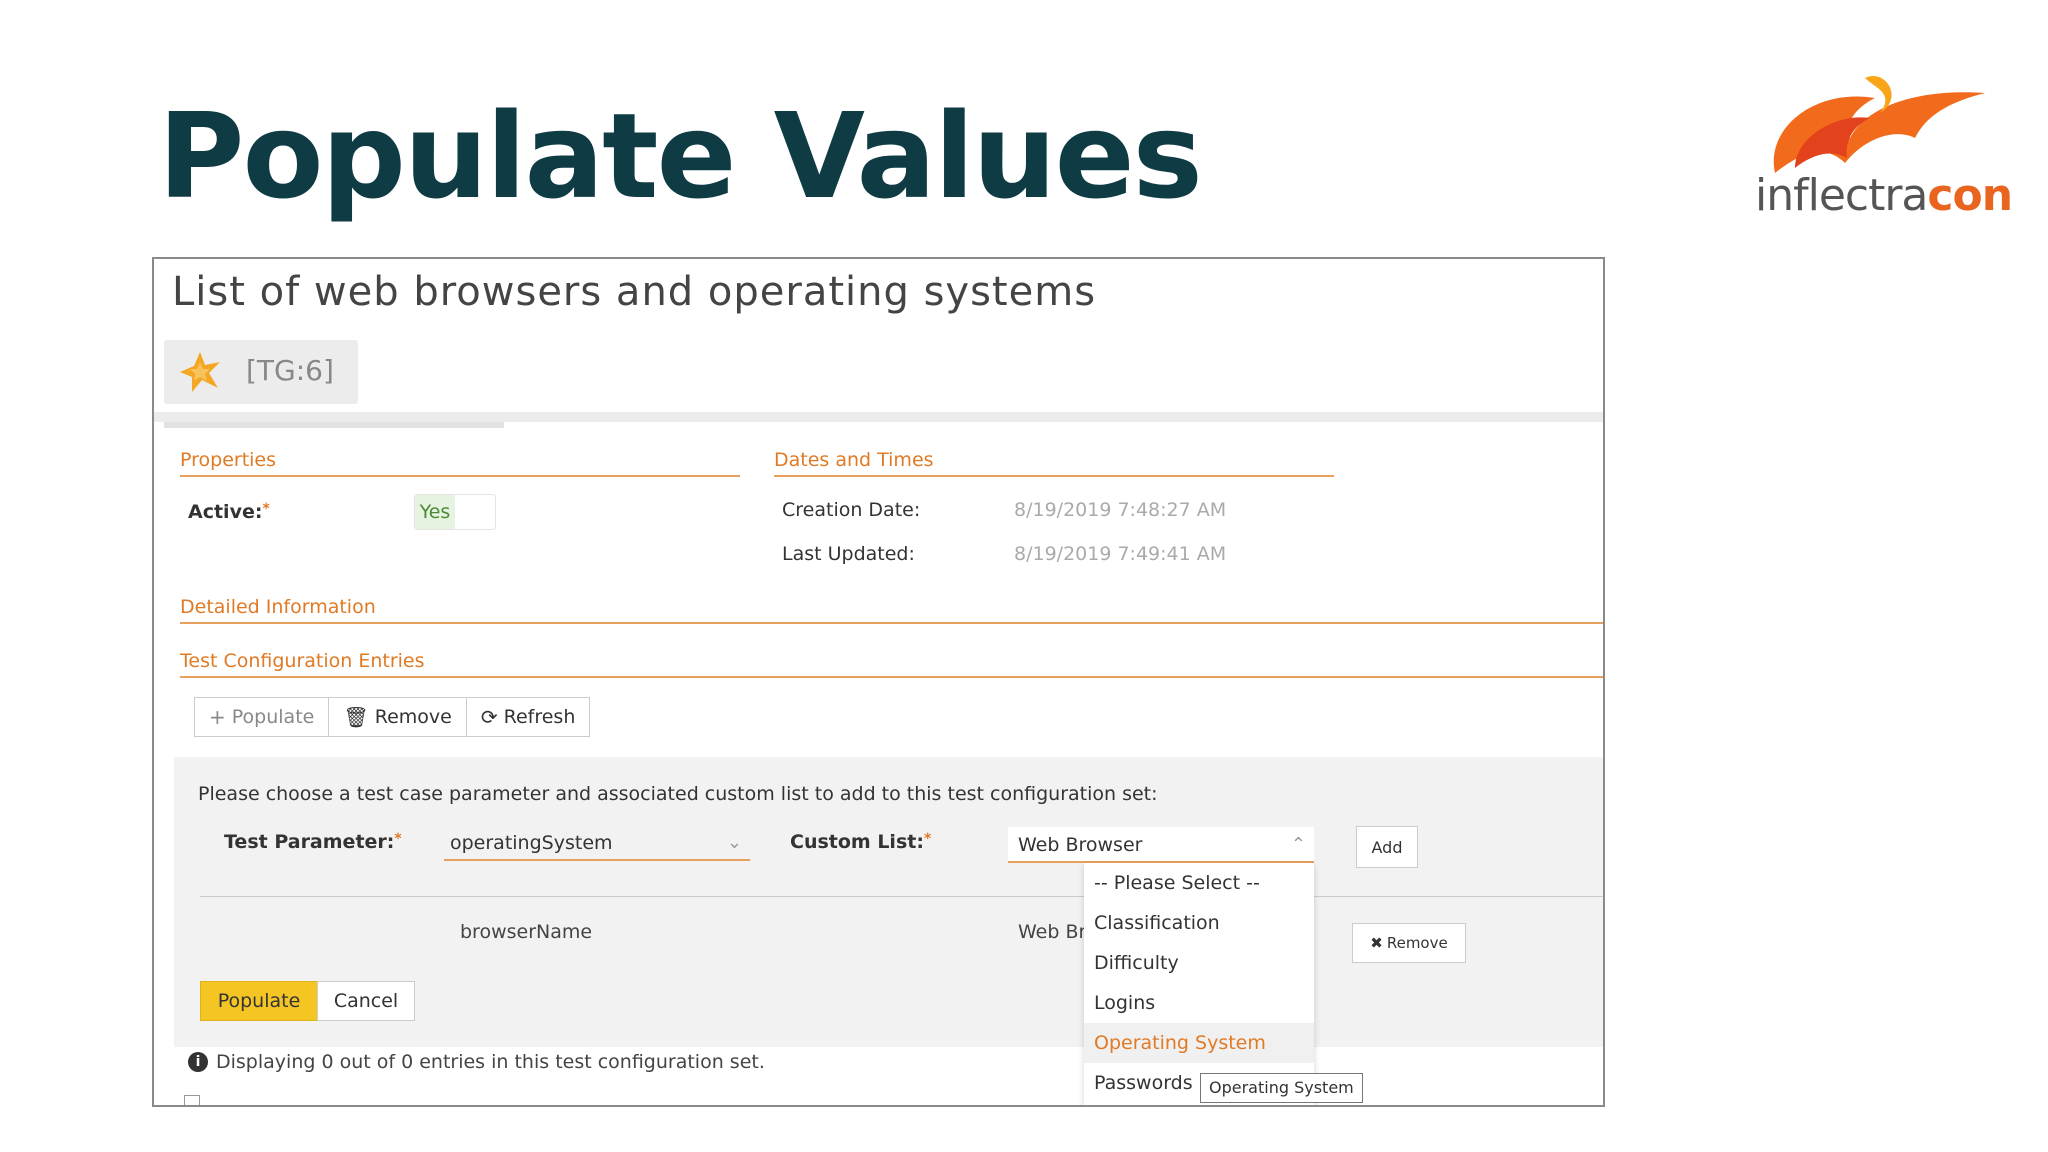  Describe the element at coordinates (526, 932) in the screenshot. I see `entry-parameter: browserName` at that location.